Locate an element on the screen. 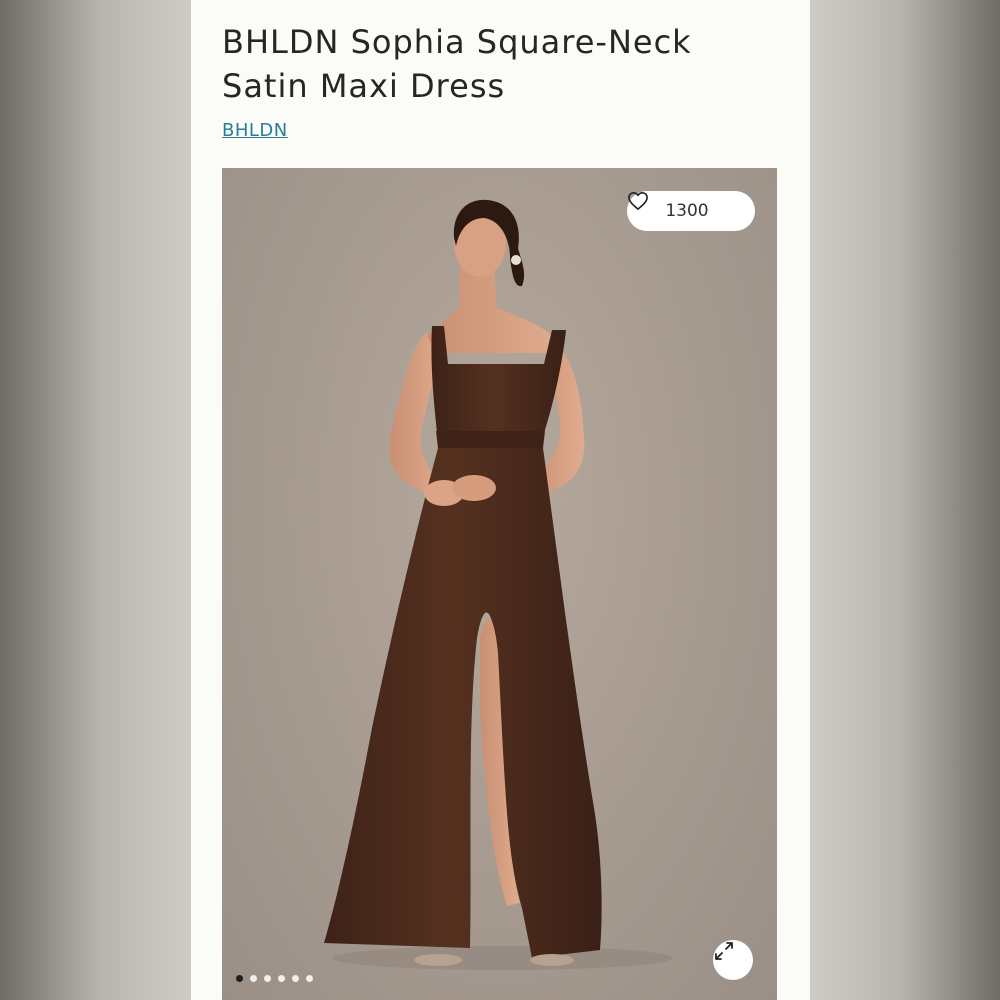 The width and height of the screenshot is (1000, 1000). product-title-line-2: Satin Maxi Dress is located at coordinates (364, 86).